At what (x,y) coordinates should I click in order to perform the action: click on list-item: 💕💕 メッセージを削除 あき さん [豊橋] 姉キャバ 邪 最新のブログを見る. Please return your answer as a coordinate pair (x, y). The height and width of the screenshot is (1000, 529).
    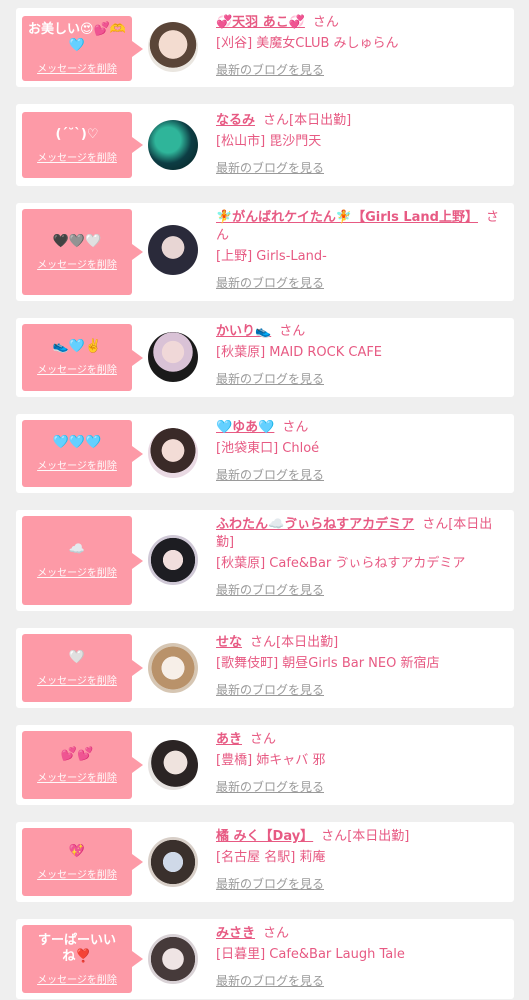
    Looking at the image, I should click on (265, 765).